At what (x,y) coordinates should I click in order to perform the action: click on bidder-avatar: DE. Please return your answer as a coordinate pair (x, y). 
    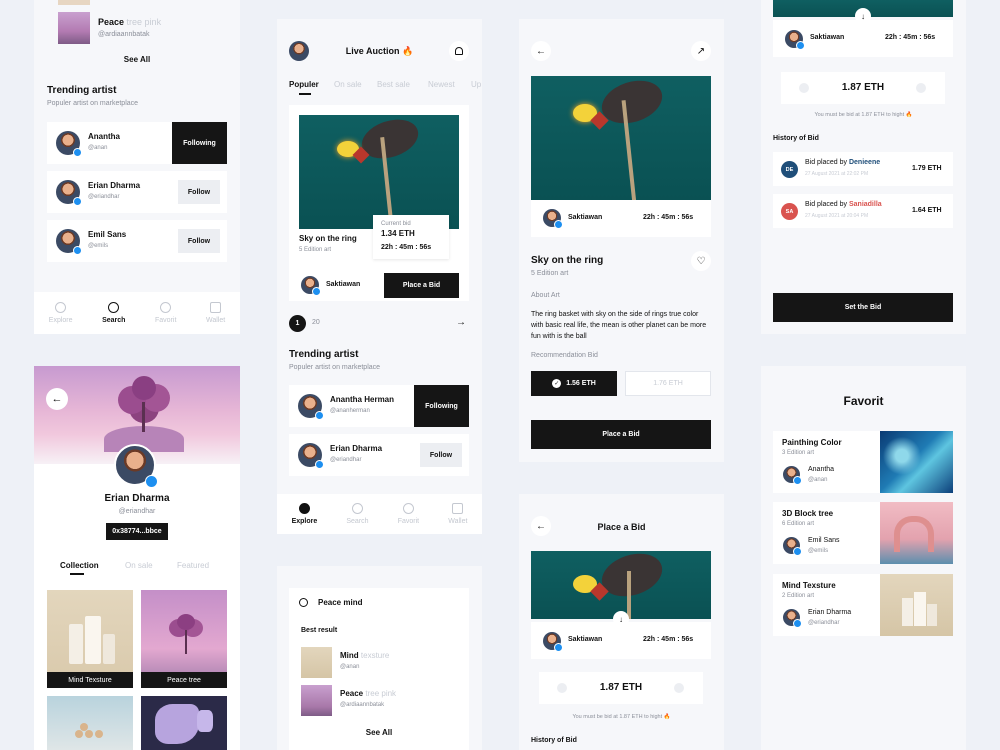
    Looking at the image, I should click on (789, 169).